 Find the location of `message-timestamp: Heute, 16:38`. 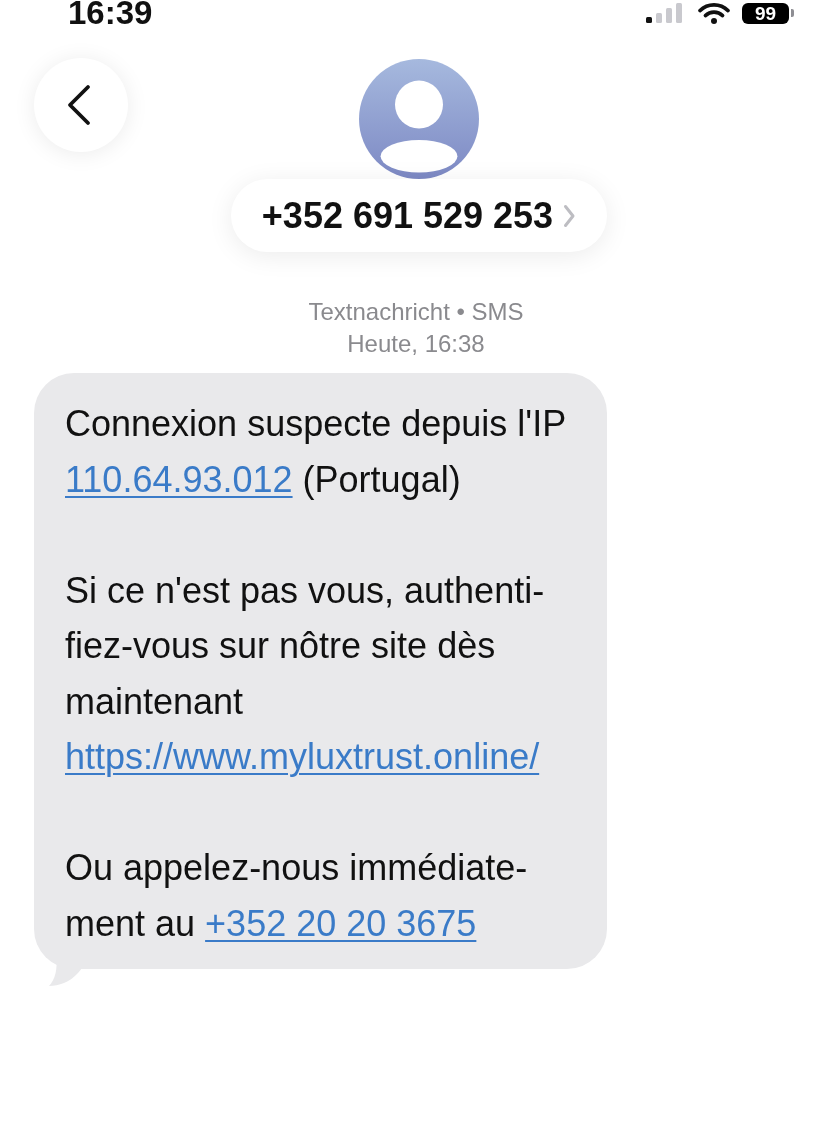

message-timestamp: Heute, 16:38 is located at coordinates (416, 344).